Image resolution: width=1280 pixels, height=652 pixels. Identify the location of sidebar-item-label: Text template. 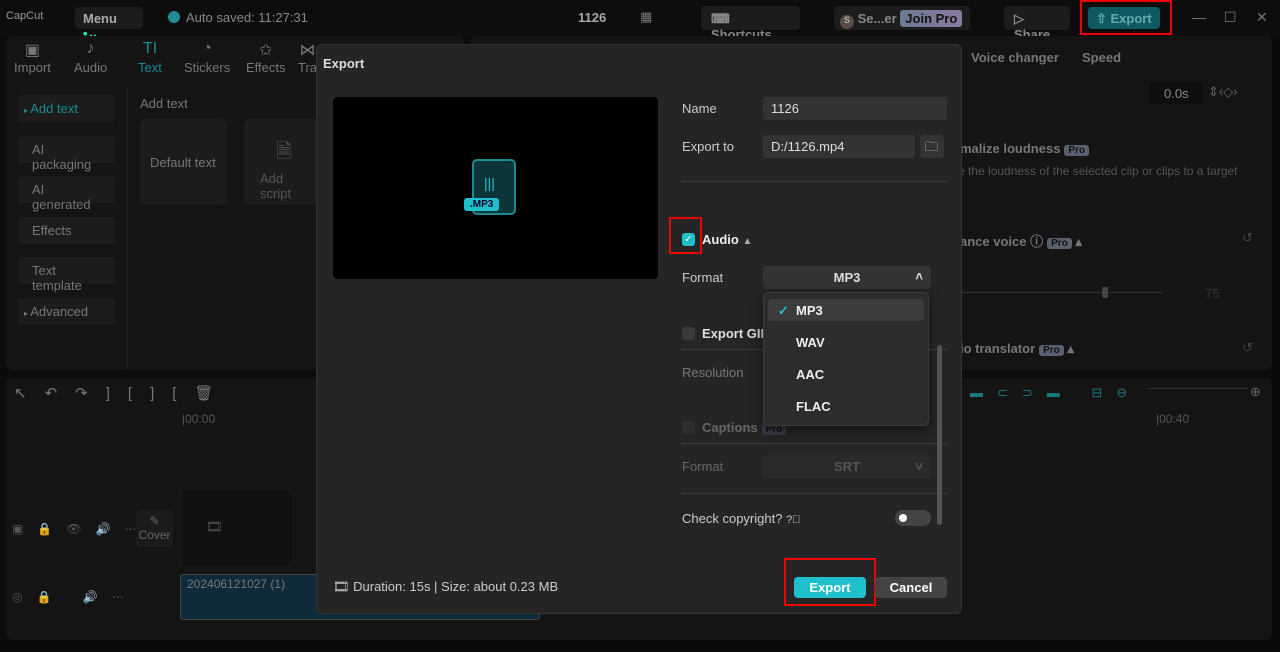
(57, 278).